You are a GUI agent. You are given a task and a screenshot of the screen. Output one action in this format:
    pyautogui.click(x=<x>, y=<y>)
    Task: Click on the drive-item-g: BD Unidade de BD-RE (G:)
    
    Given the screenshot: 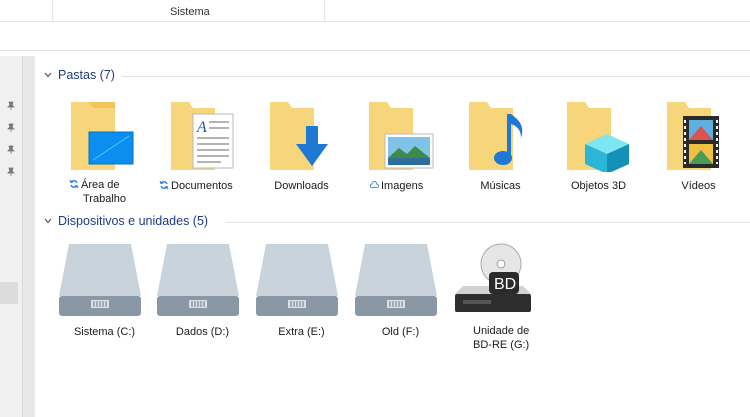 What is the action you would take?
    pyautogui.click(x=486, y=297)
    